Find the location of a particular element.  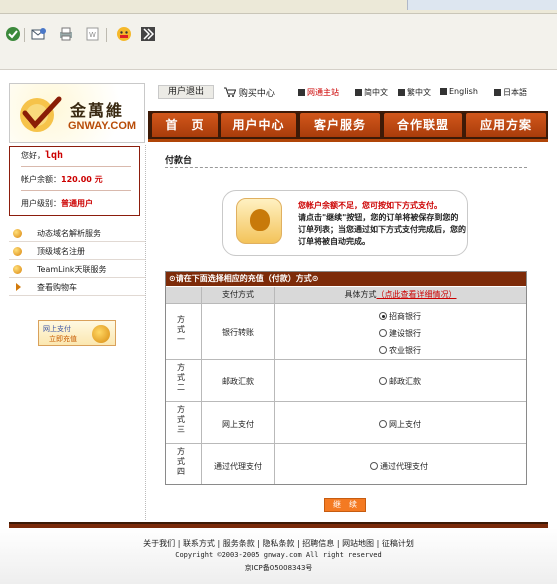

lang-traditional: 繁中文 is located at coordinates (414, 92).